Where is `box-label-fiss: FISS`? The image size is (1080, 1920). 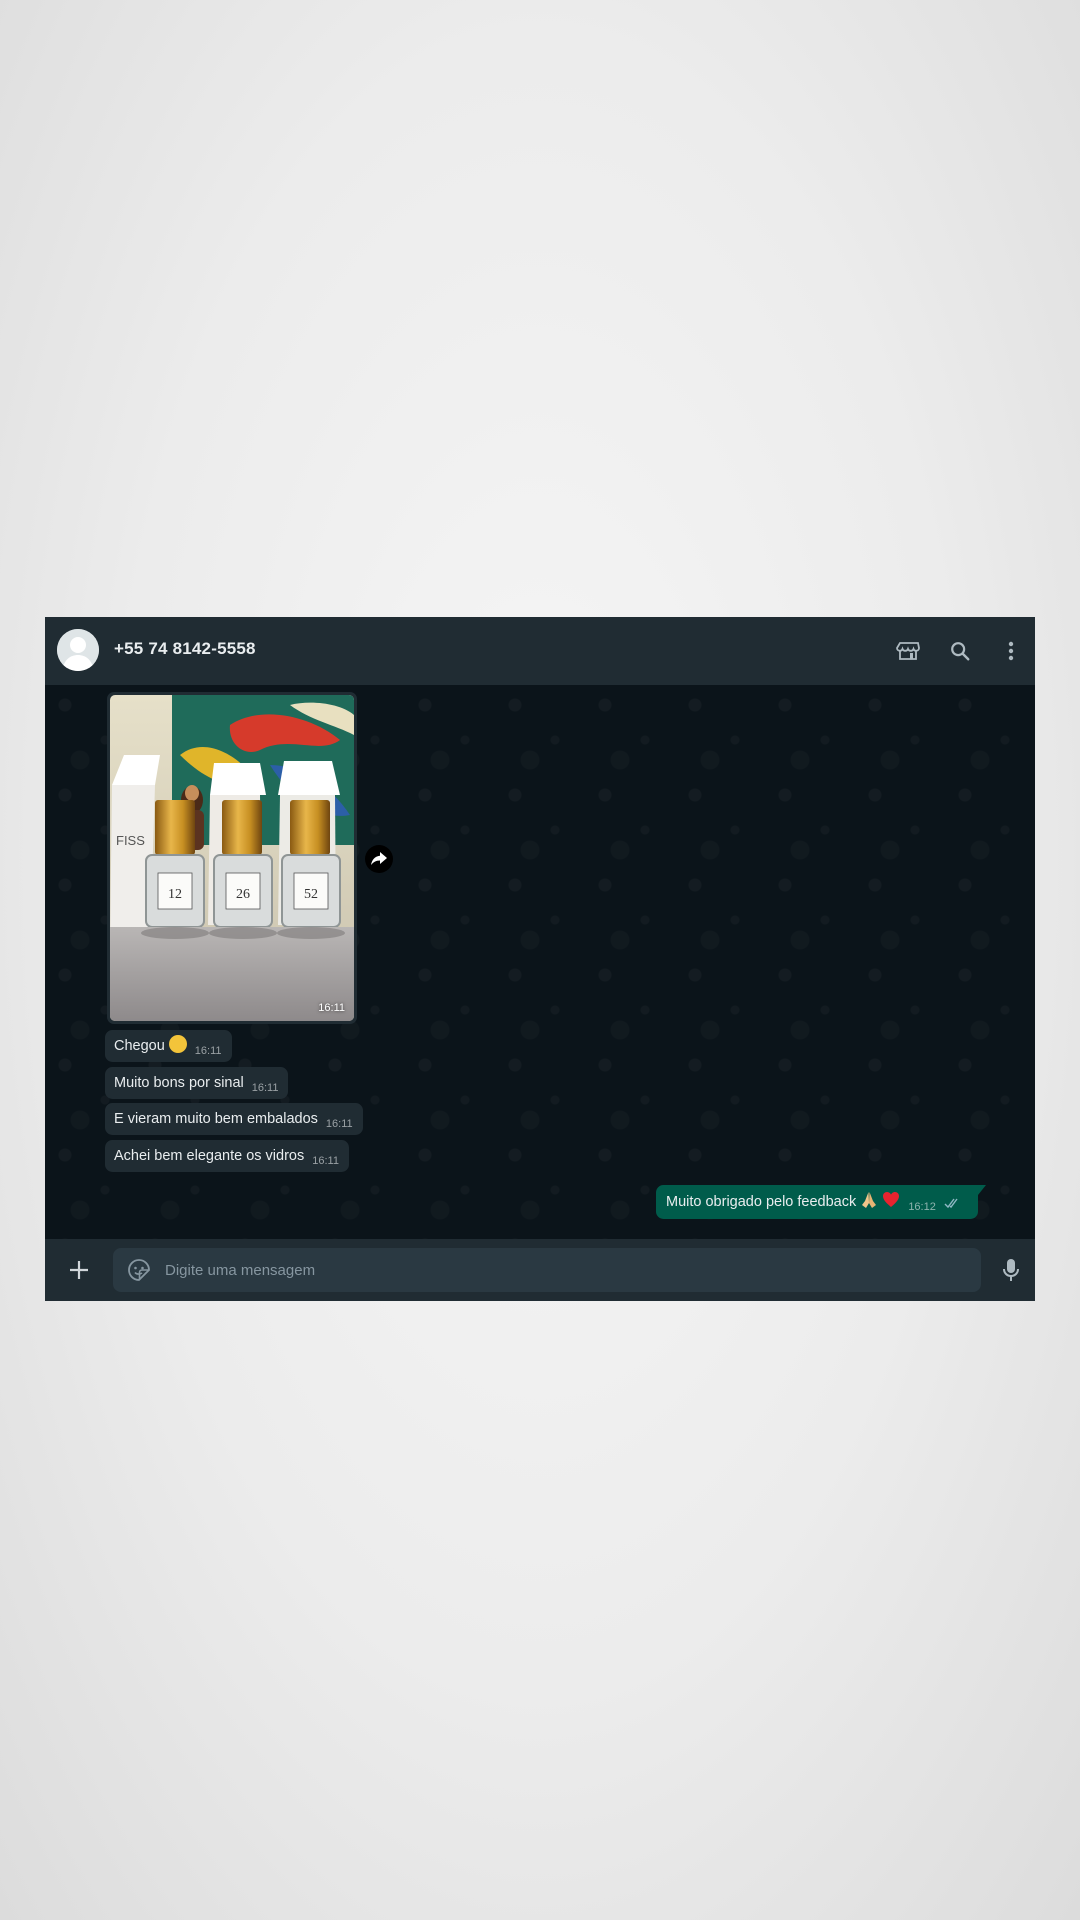
box-label-fiss: FISS is located at coordinates (130, 840).